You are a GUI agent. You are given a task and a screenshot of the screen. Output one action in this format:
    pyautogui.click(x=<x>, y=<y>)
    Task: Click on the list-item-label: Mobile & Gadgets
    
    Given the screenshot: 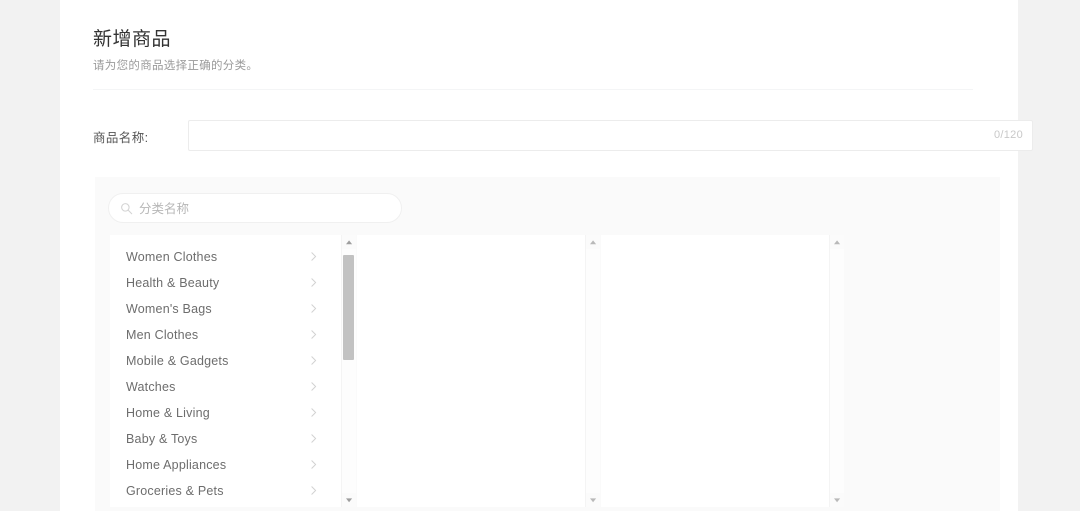 What is the action you would take?
    pyautogui.click(x=177, y=361)
    